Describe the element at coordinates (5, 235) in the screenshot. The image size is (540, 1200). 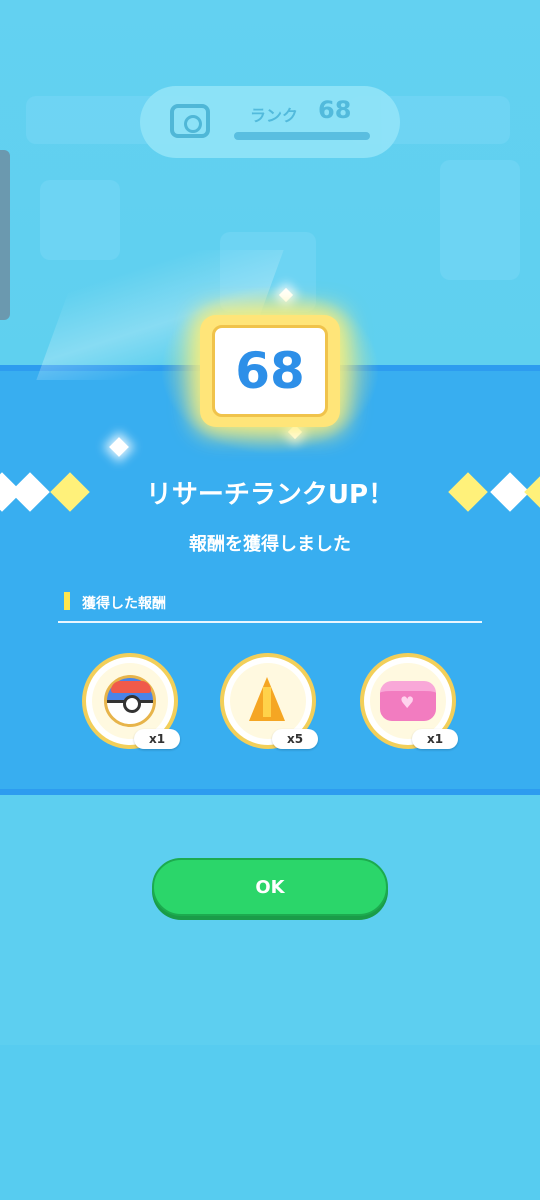
I see `side-drawer-handle` at that location.